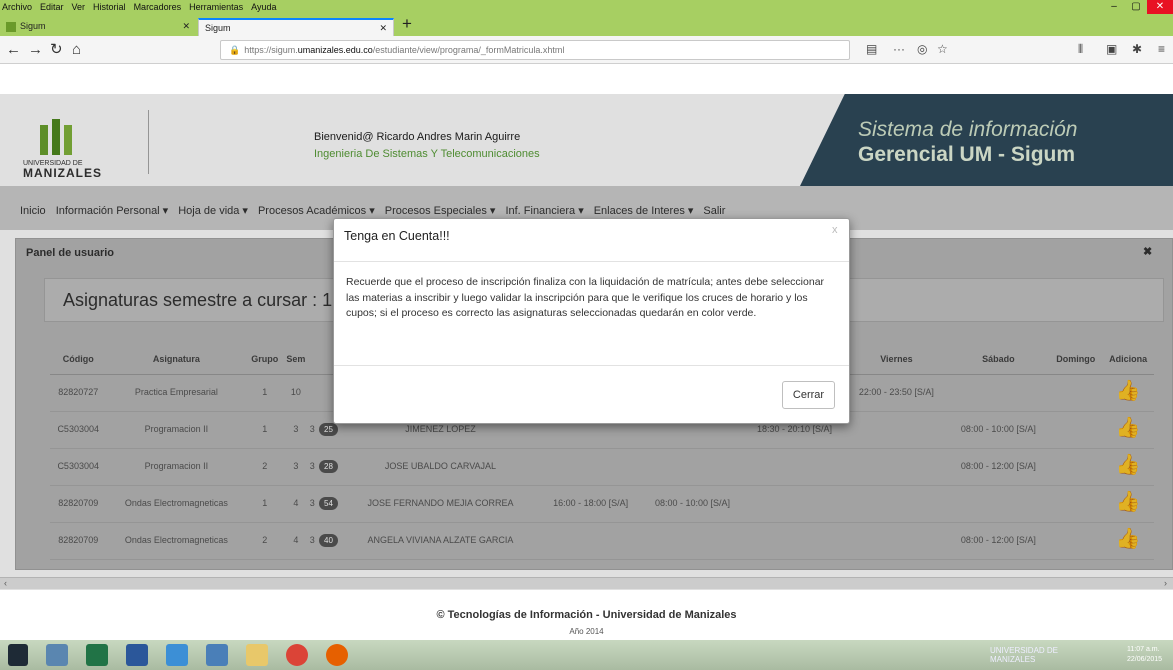 This screenshot has height=670, width=1173. I want to click on clock-date: 22/06/2015, so click(1145, 659).